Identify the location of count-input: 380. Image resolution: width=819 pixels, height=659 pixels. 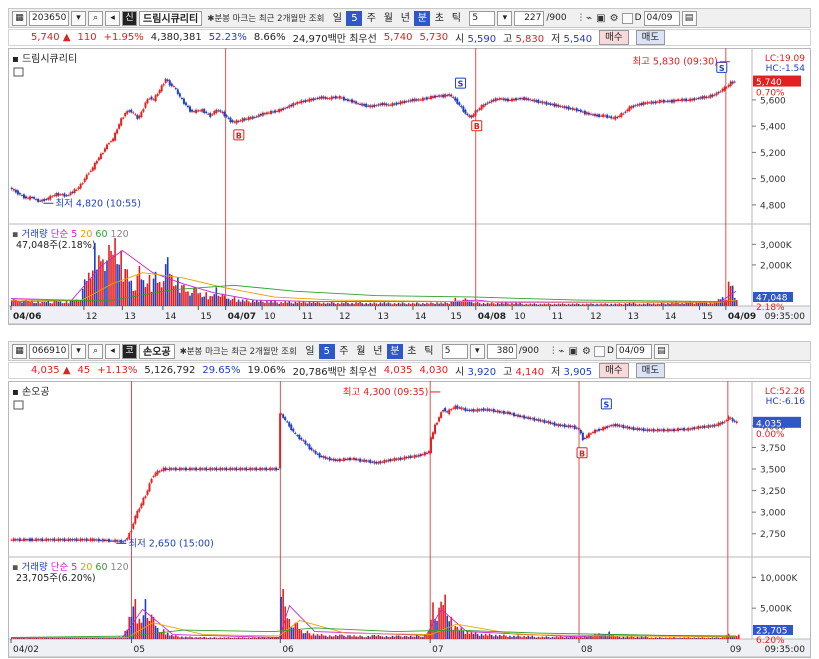
(501, 351).